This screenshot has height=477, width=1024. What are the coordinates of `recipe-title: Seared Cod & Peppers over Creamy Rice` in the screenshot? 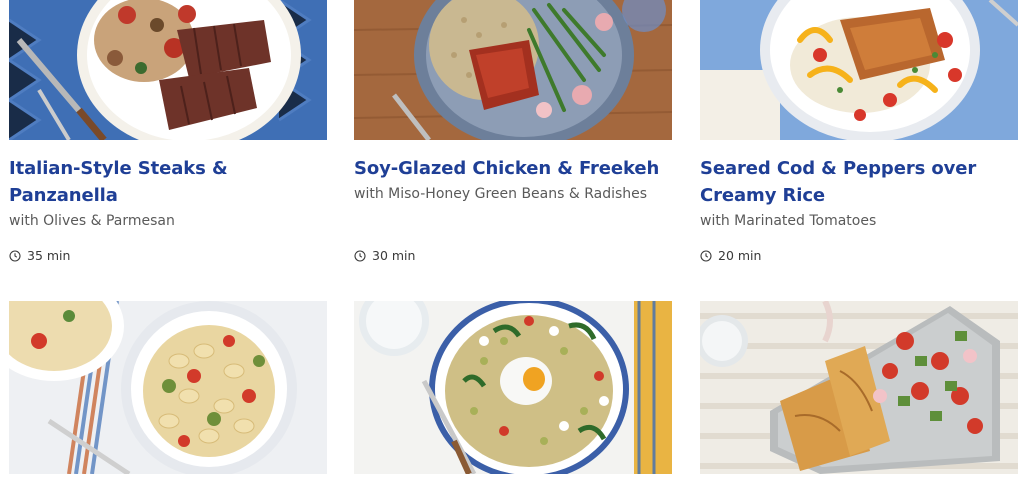 It's located at (859, 182).